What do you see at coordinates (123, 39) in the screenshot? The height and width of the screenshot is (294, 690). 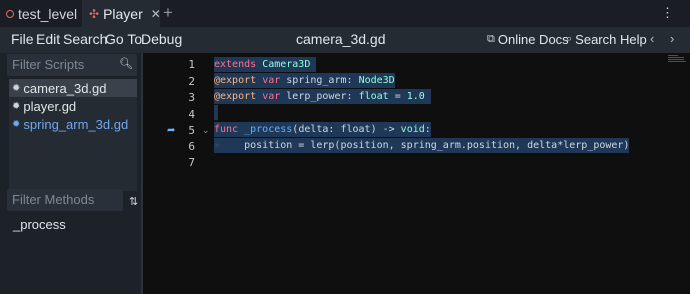 I see `menu-goto: Go To` at bounding box center [123, 39].